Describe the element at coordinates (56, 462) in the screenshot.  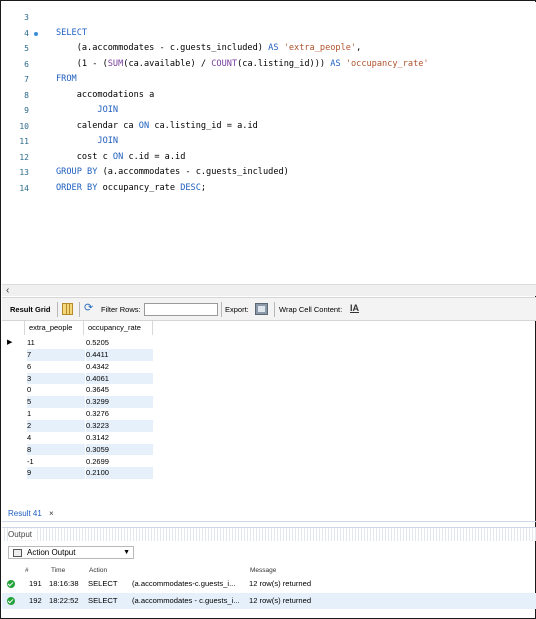
I see `cell-extra-people: -1` at that location.